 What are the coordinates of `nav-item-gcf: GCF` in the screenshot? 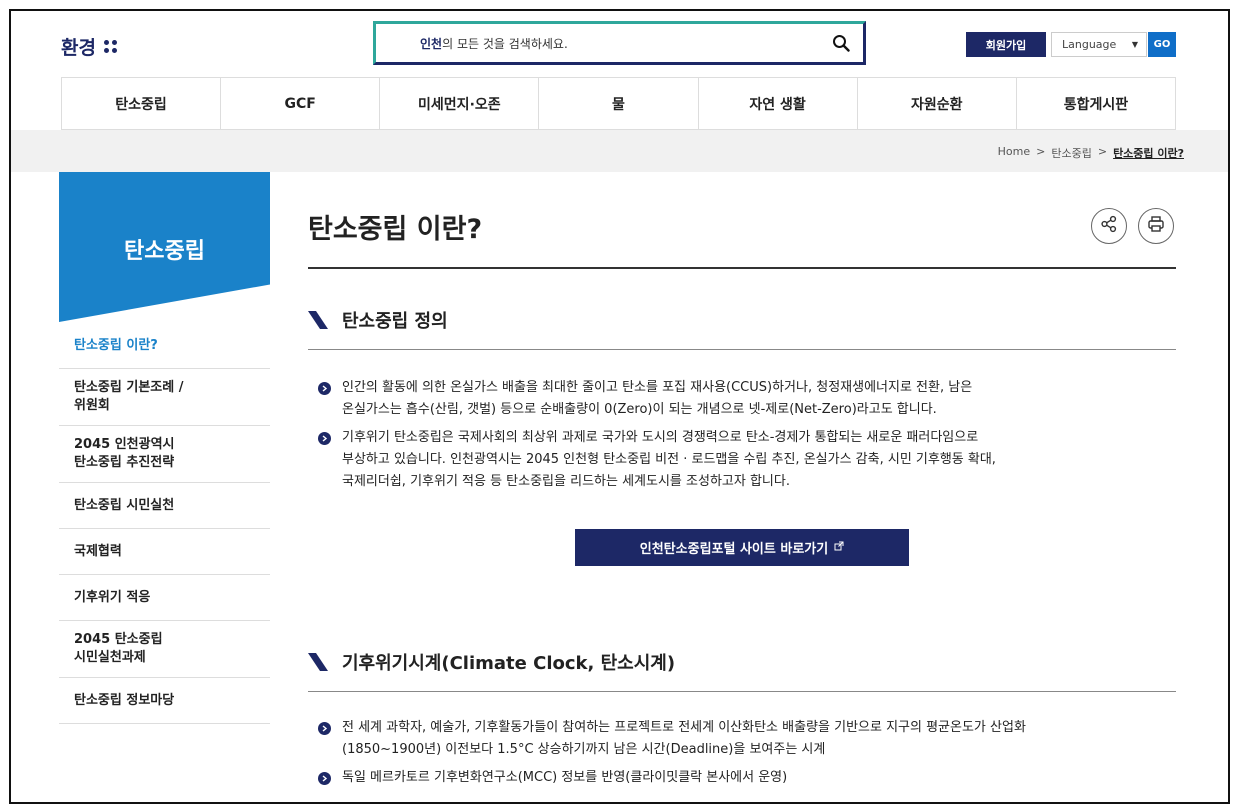 It's located at (299, 103).